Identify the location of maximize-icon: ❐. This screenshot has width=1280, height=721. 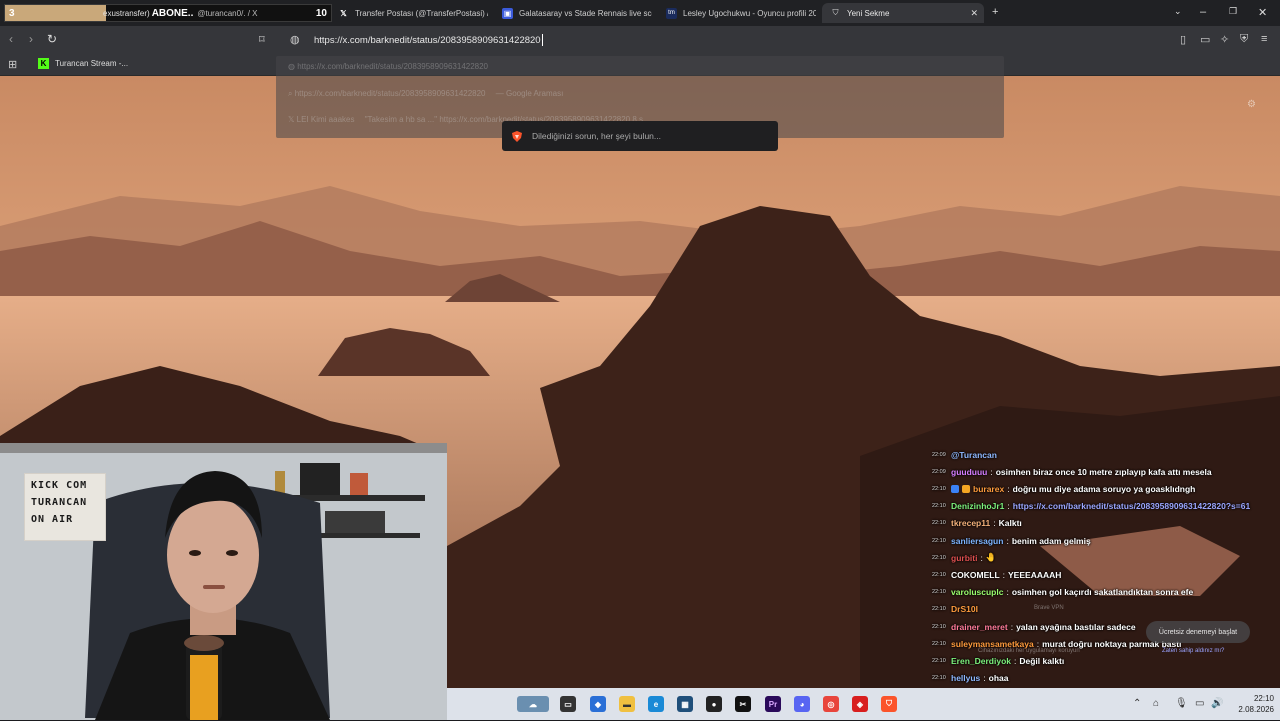
(1233, 11).